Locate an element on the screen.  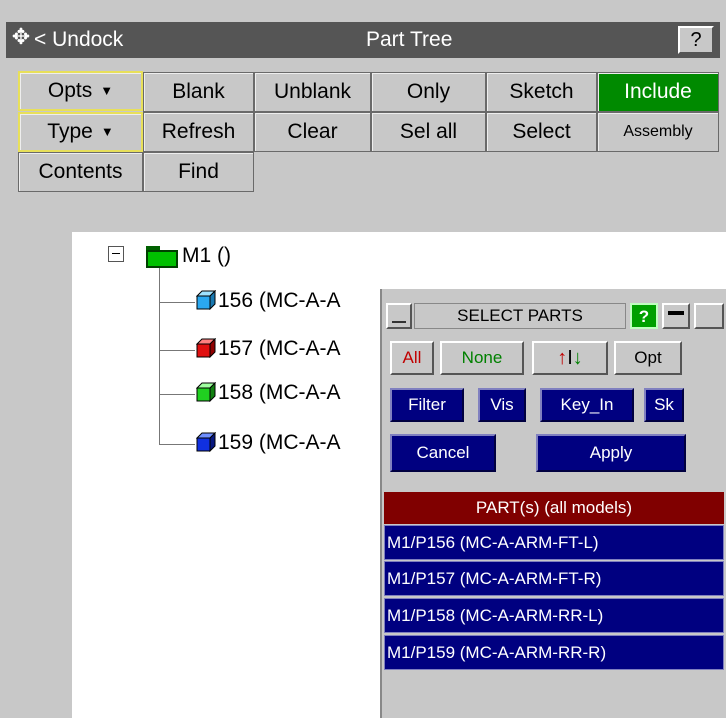
select-parts-title-bar: SELECT PARTS ? is located at coordinates (555, 316).